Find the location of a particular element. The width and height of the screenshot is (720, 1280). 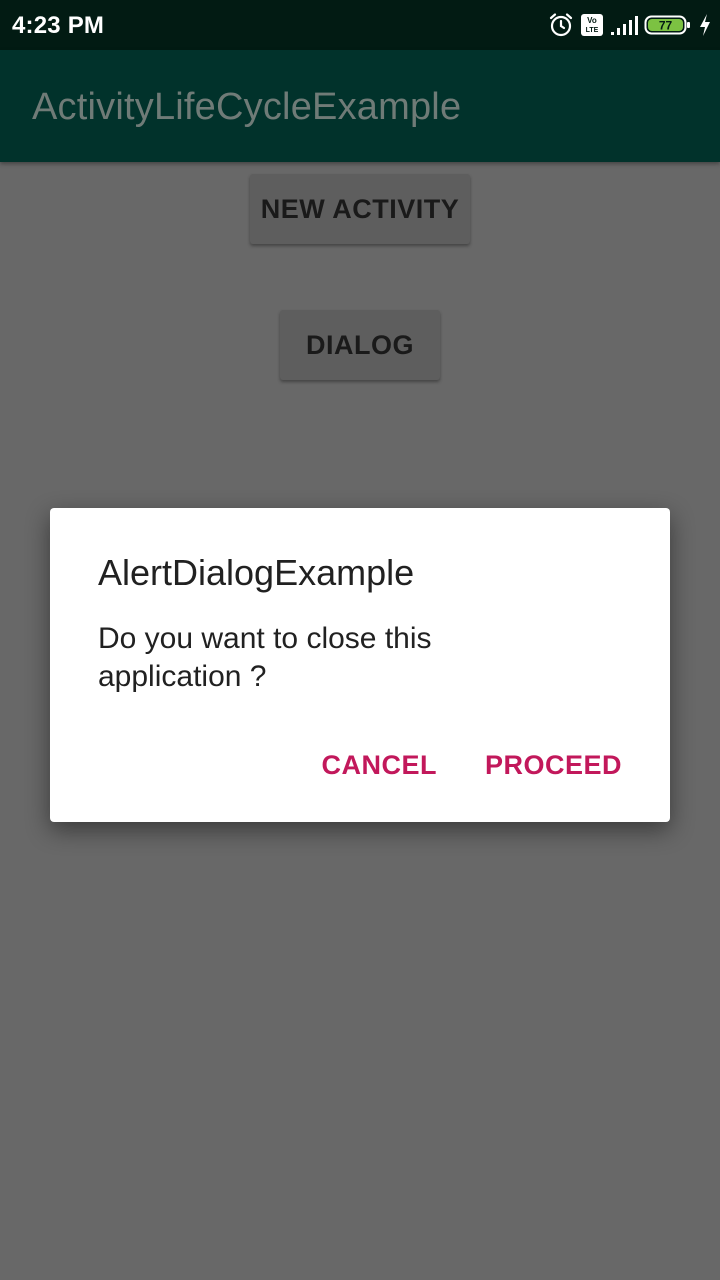

volte-icon: Vo LTE is located at coordinates (592, 25).